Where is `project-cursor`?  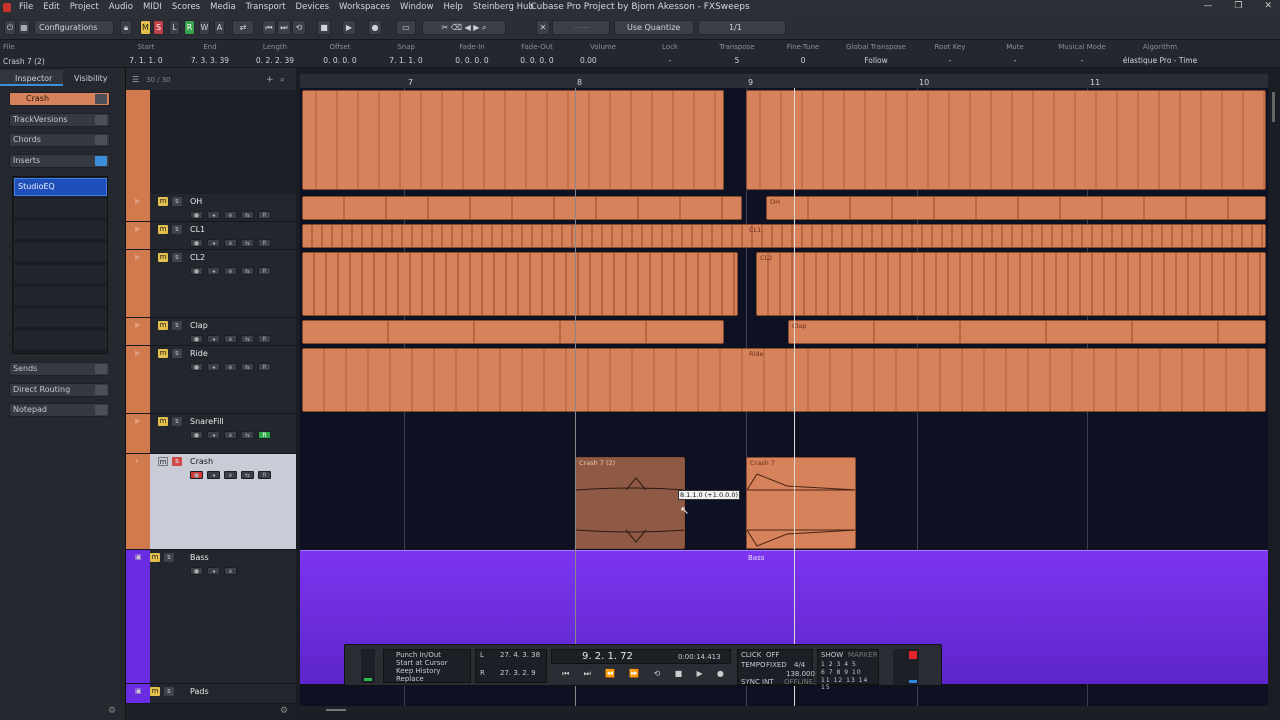 project-cursor is located at coordinates (794, 398).